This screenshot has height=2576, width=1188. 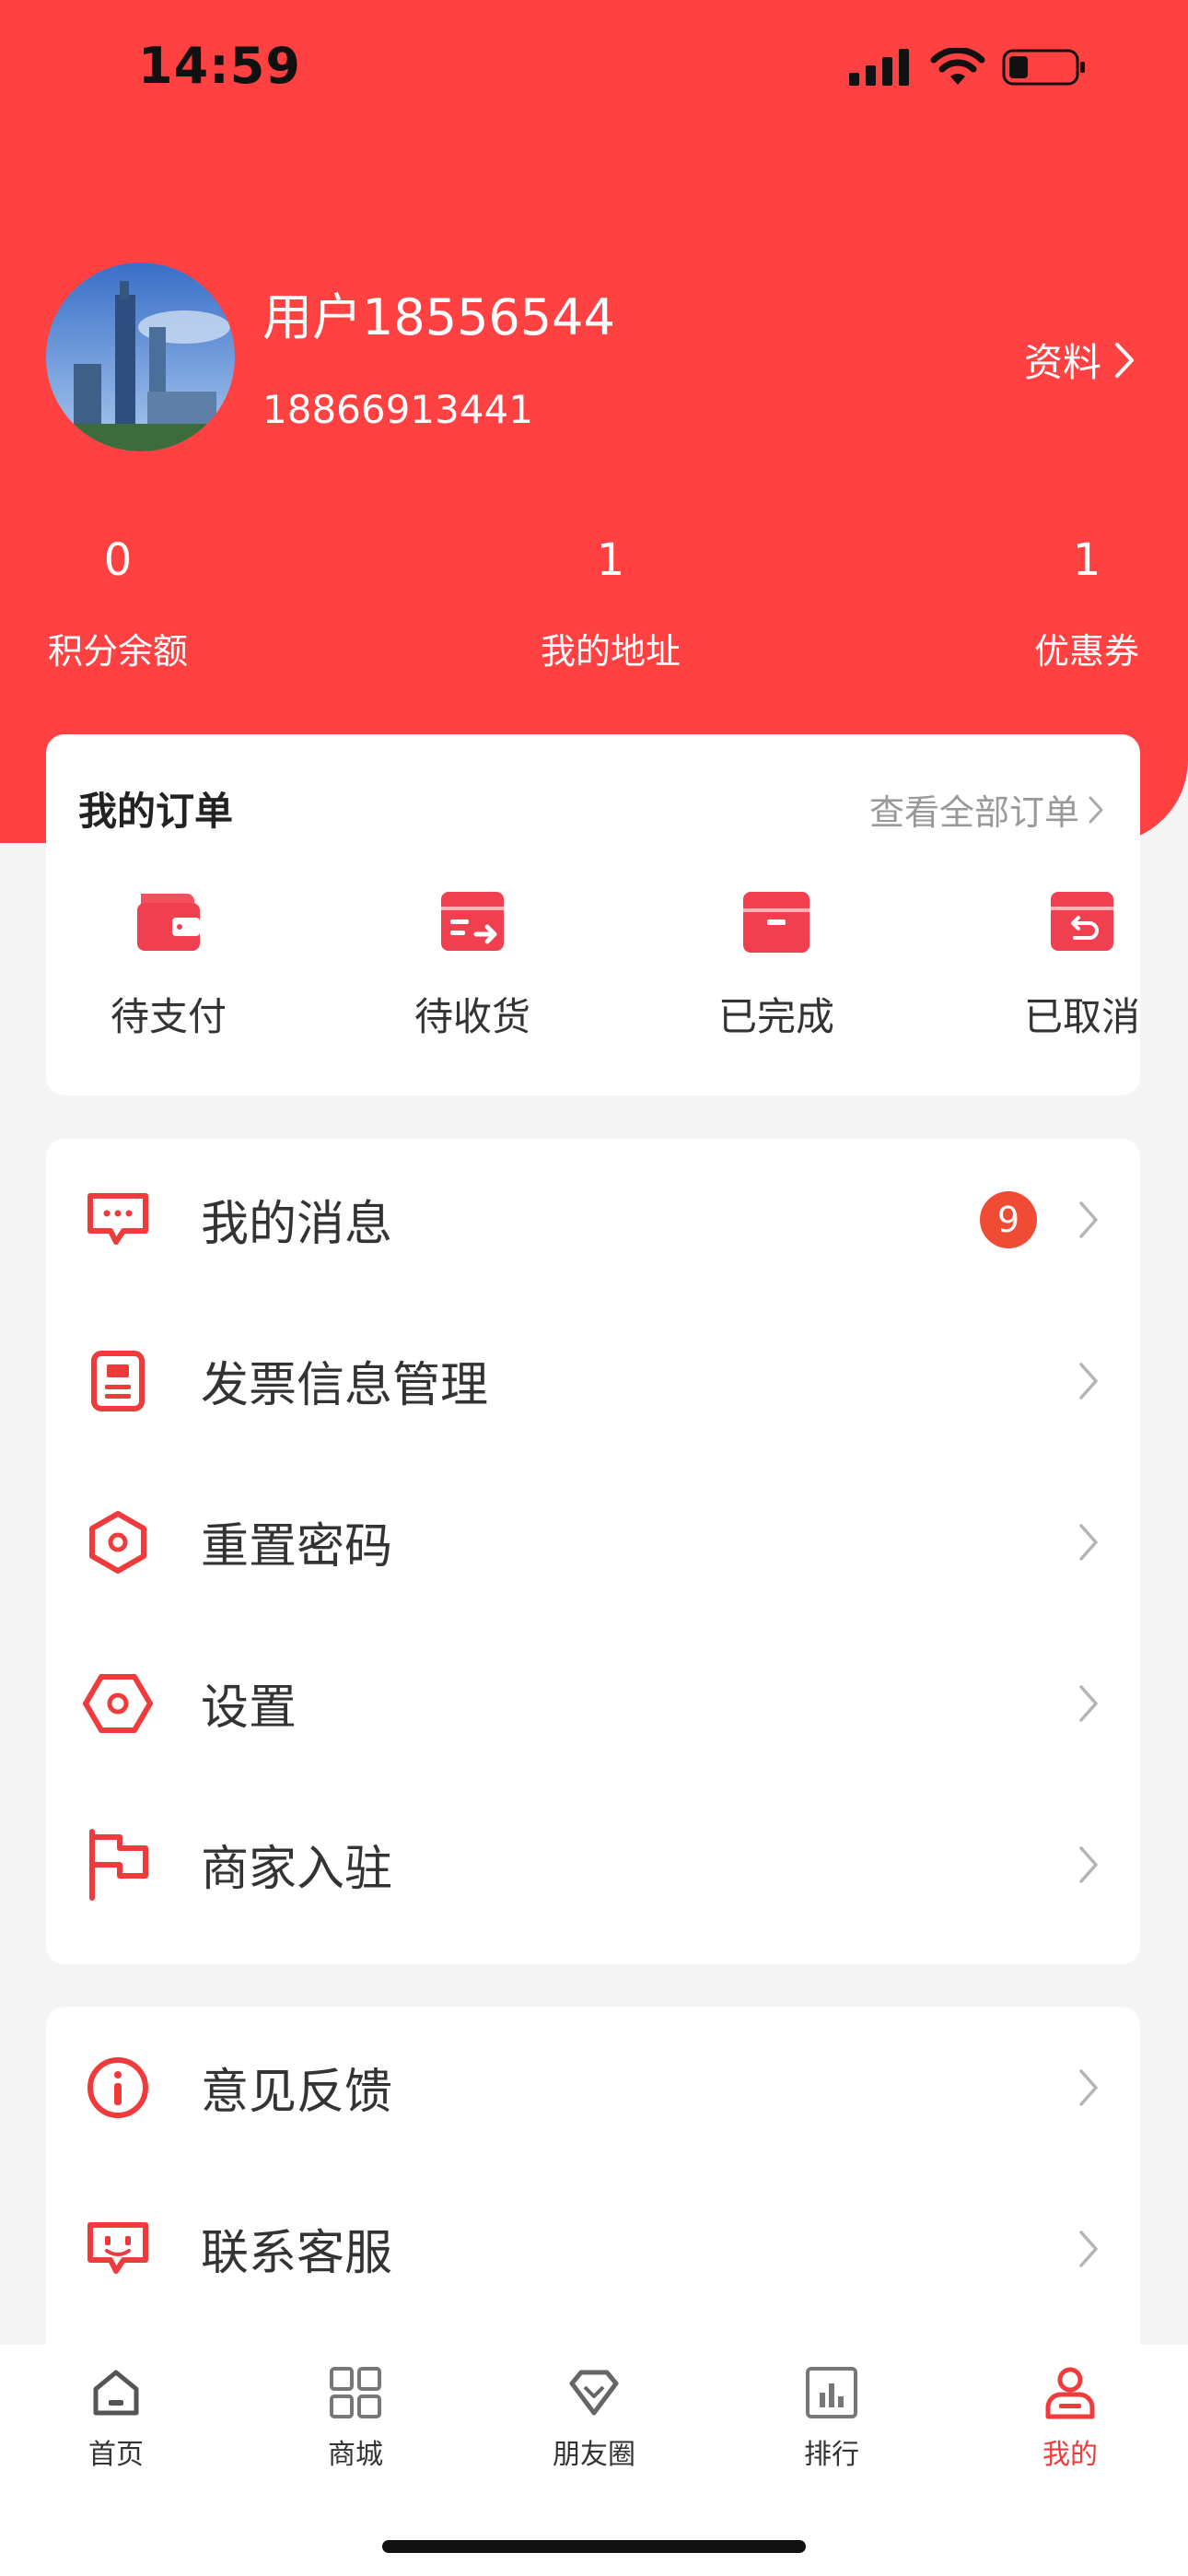 What do you see at coordinates (1043, 67) in the screenshot?
I see `battery-icon` at bounding box center [1043, 67].